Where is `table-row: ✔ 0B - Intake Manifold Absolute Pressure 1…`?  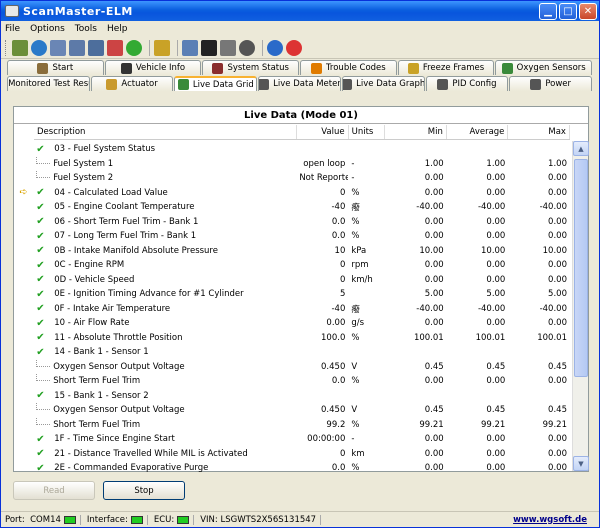
table-row: ✔ 0B - Intake Manifold Absolute Pressure 1… is located at coordinates (292, 251).